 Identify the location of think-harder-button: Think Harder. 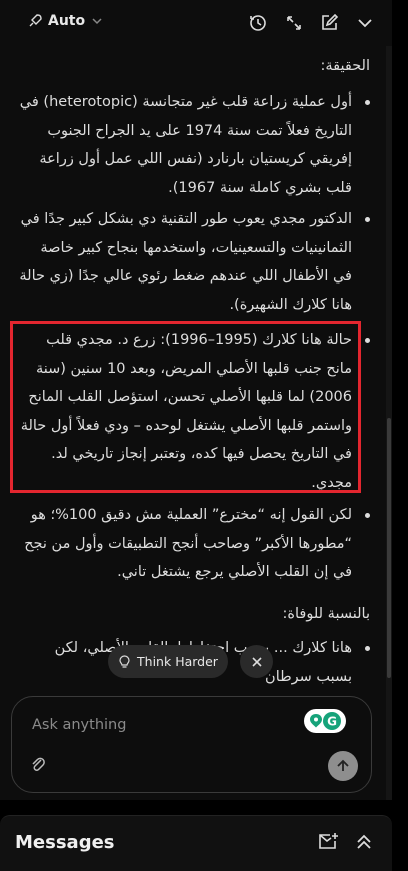
(168, 661).